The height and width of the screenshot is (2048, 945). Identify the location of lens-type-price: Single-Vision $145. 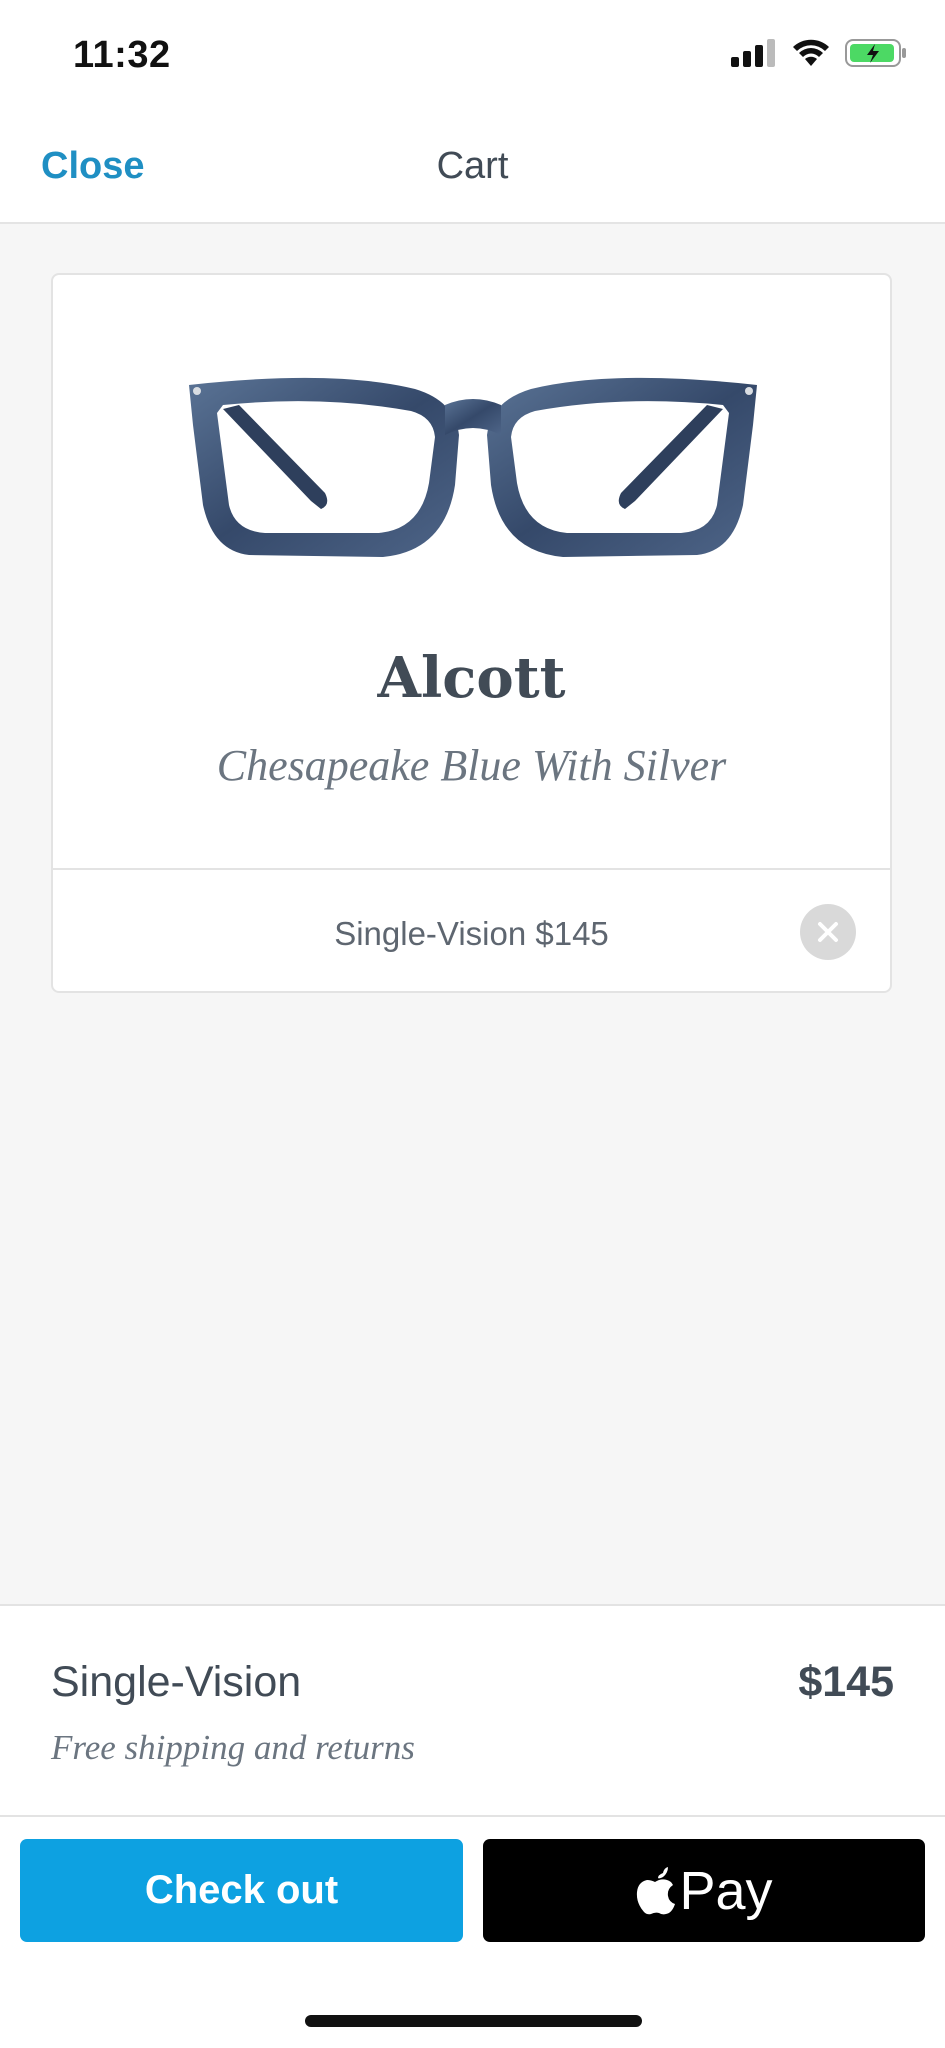
(471, 933).